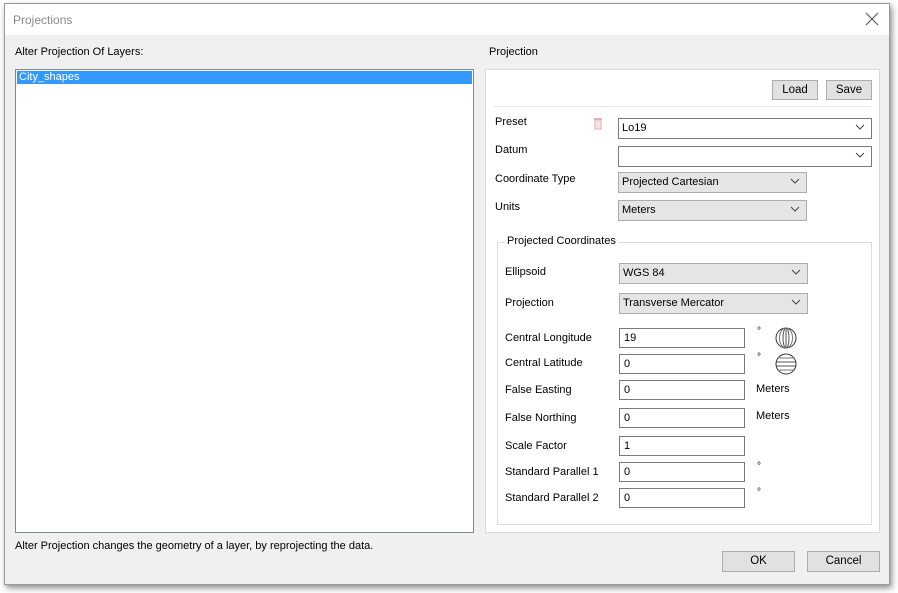  Describe the element at coordinates (682, 472) in the screenshot. I see `standard-parallel-1-input: 0` at that location.